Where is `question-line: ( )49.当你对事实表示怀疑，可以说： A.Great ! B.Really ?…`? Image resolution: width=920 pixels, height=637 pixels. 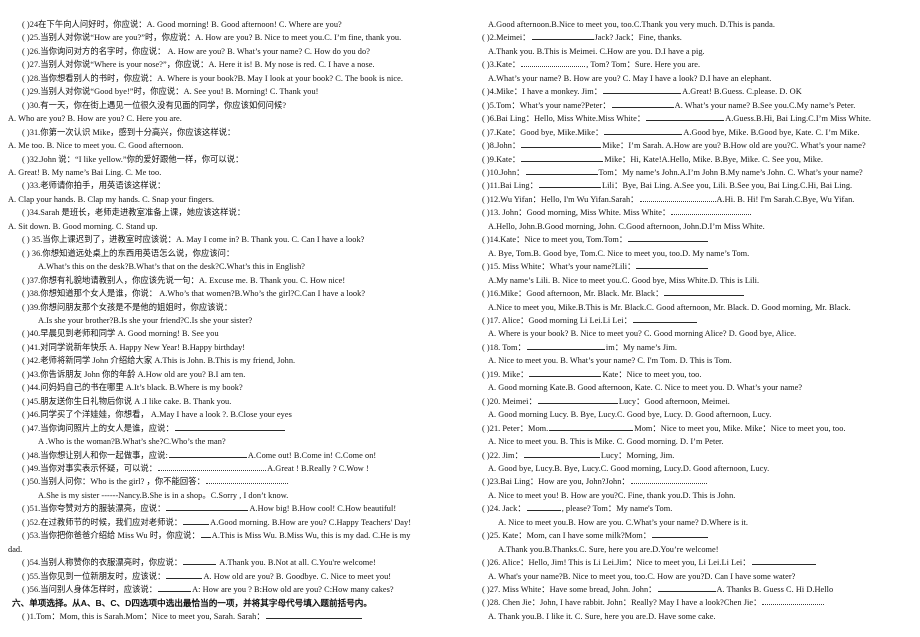
question-line: ( )49.当你对事实表示怀疑，可以说： A.Great ! B.Really ?… is located at coordinates (234, 468).